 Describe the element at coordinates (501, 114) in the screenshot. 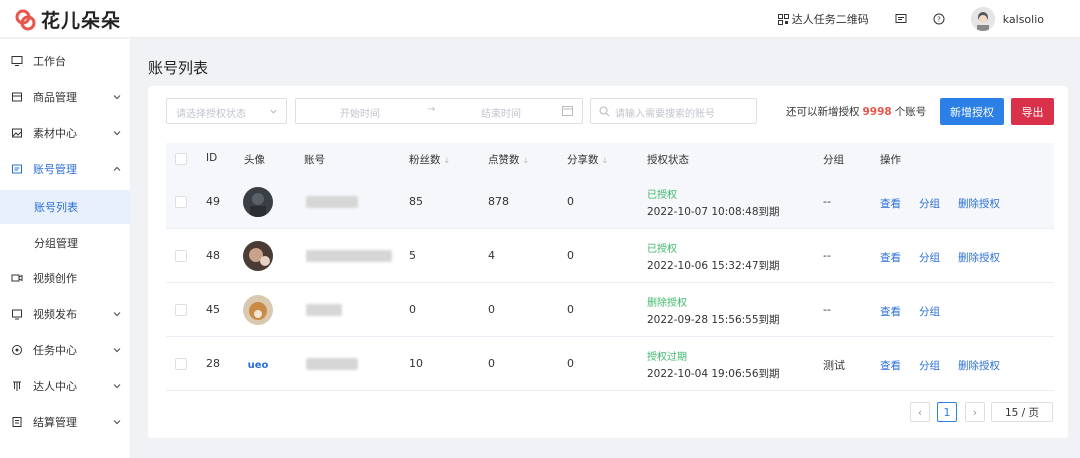

I see `end-date-placeholder: 结束时间` at that location.